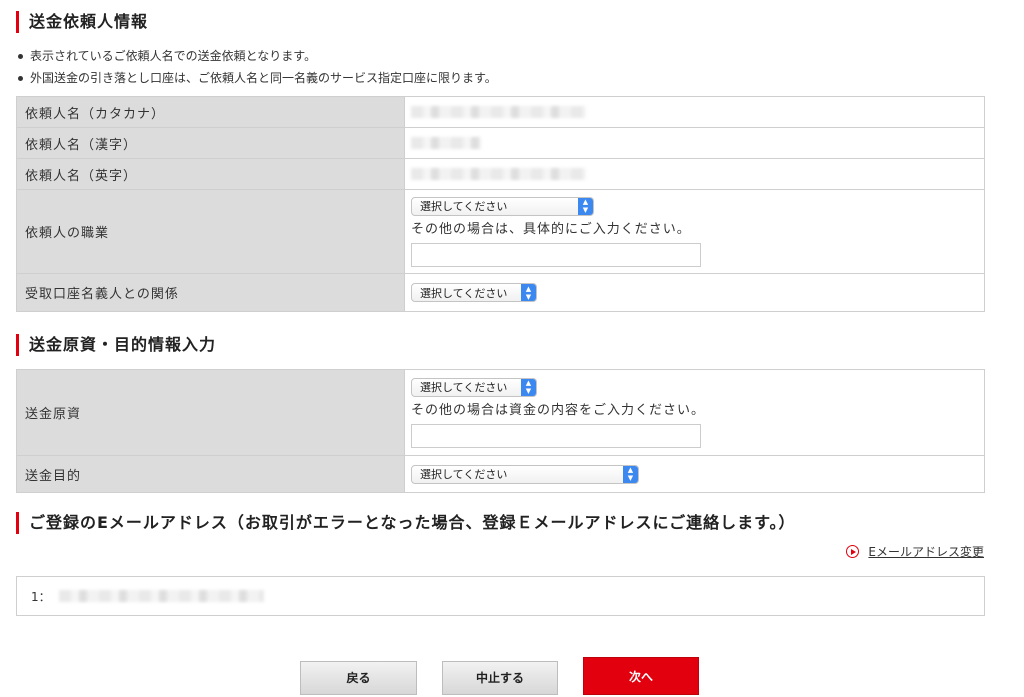 This screenshot has width=1024, height=697. Describe the element at coordinates (694, 143) in the screenshot. I see `name-kanji-value` at that location.